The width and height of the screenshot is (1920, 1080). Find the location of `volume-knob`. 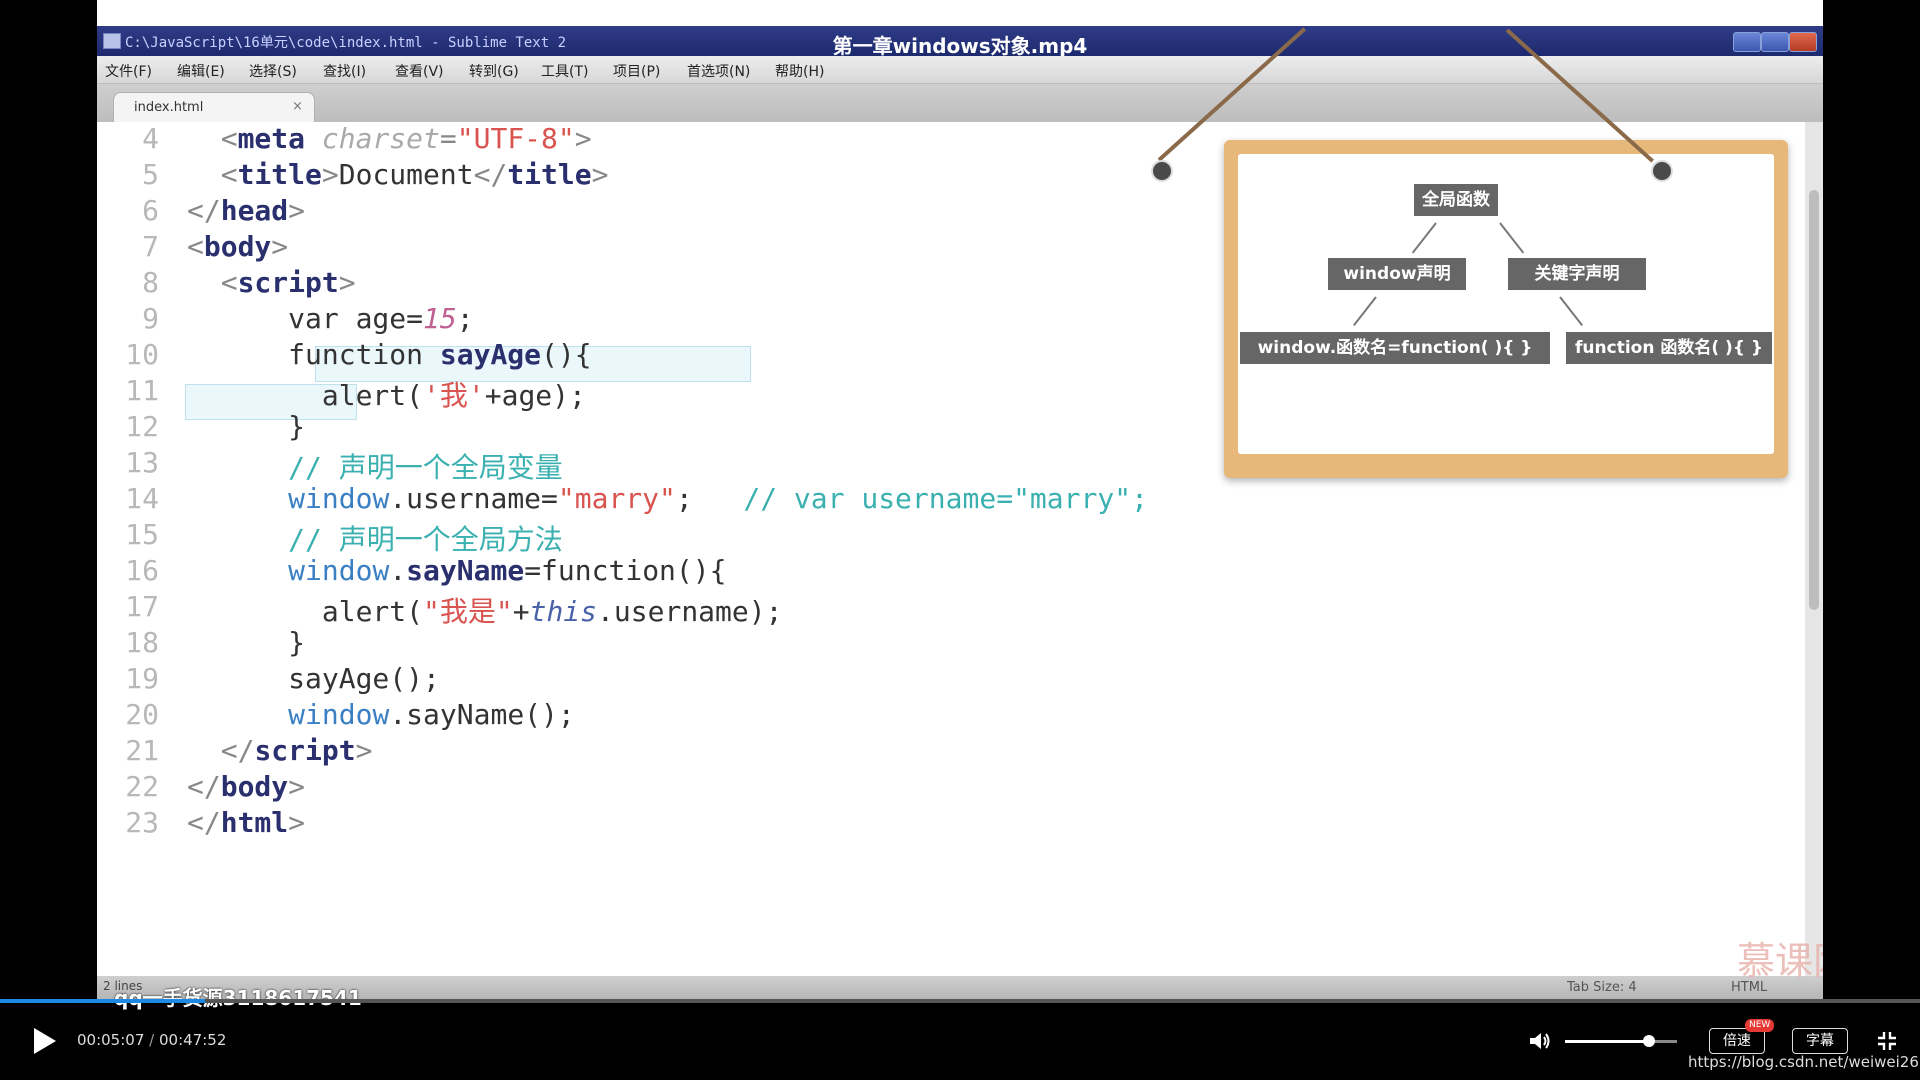

volume-knob is located at coordinates (1649, 1041).